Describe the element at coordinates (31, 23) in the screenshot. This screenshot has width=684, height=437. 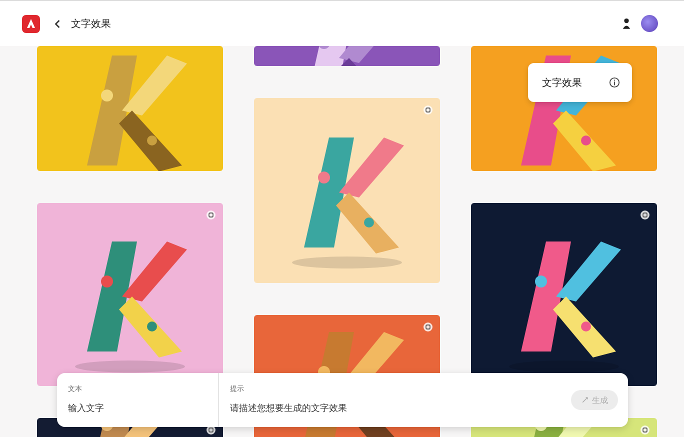
I see `app-logo-icon` at that location.